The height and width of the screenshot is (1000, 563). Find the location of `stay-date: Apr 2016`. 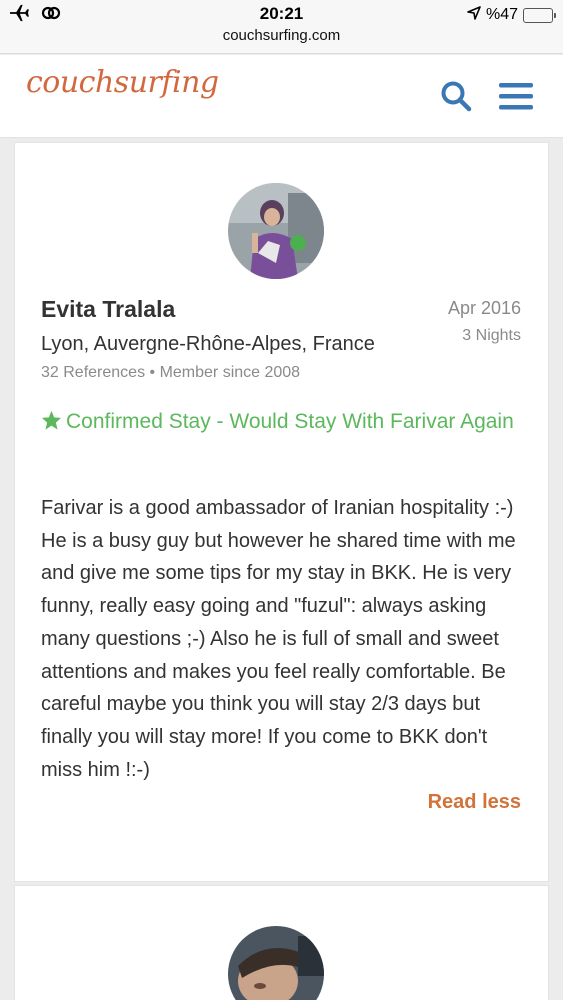

stay-date: Apr 2016 is located at coordinates (484, 308).